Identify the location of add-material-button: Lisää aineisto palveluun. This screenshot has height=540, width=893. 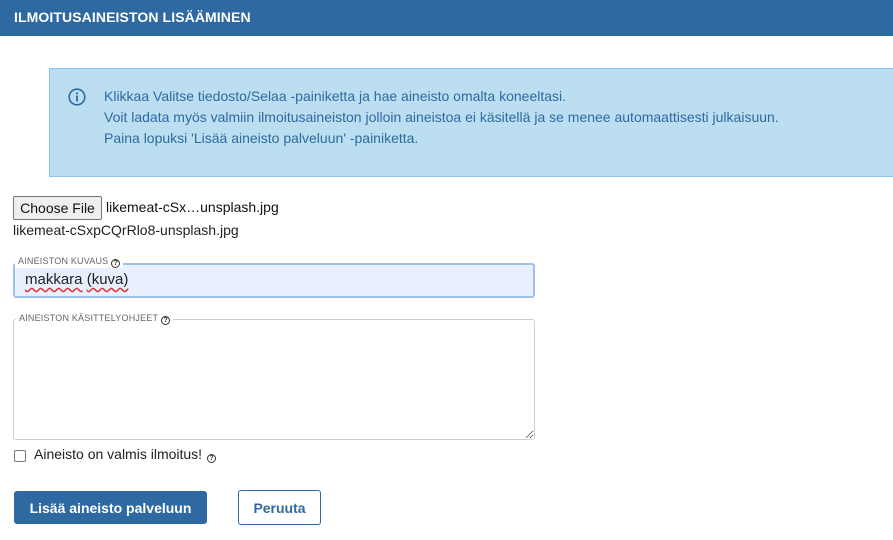
(110, 507).